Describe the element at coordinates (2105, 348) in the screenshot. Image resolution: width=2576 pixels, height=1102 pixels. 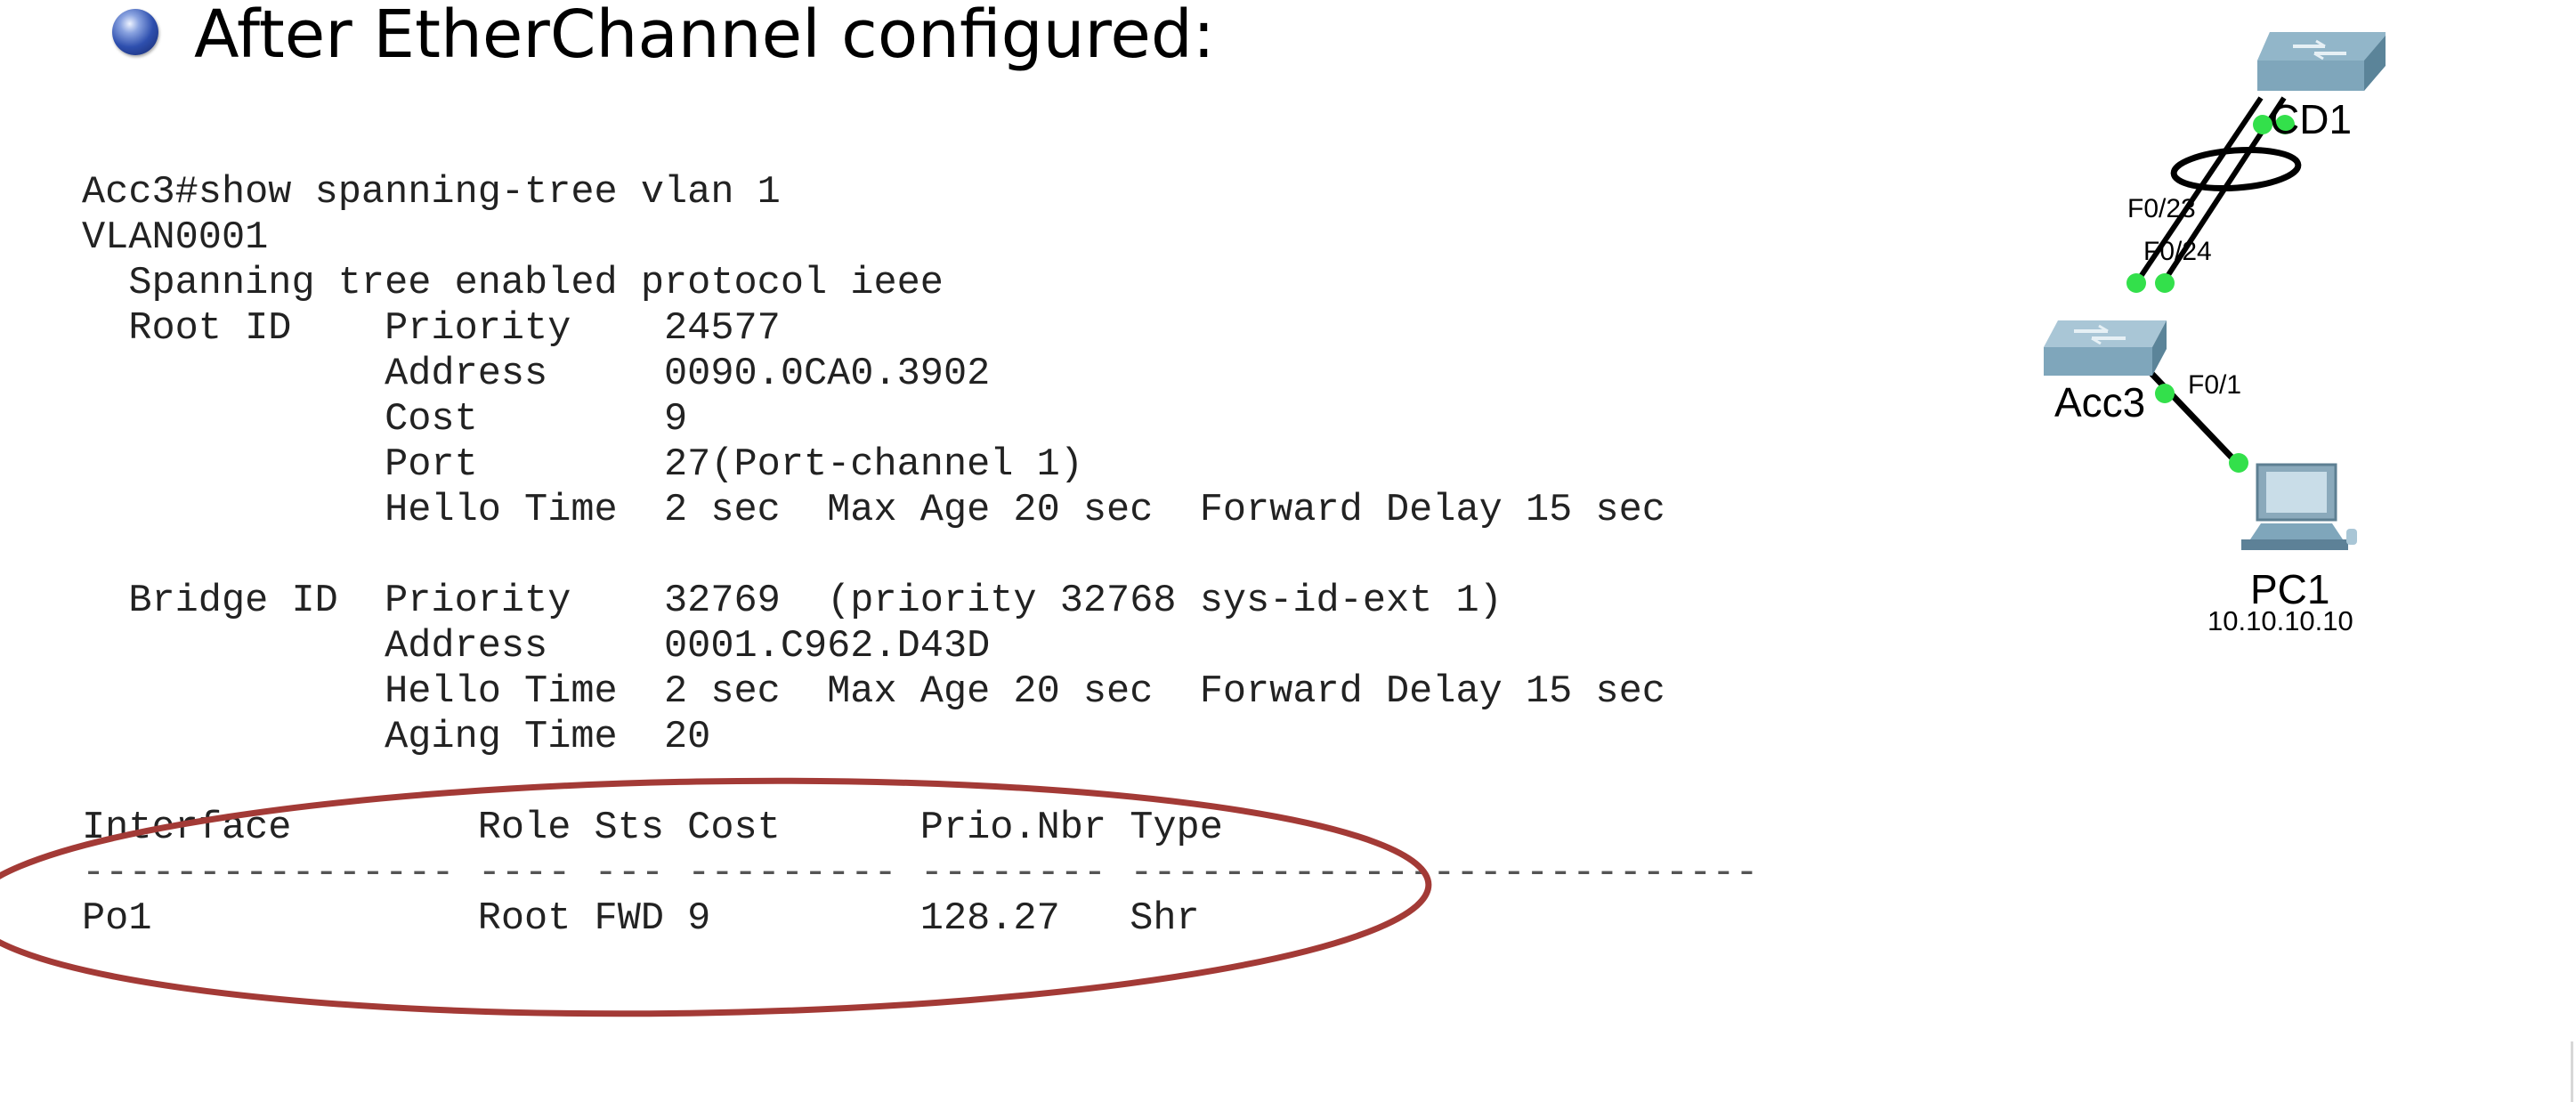
I see `switch-icon-acc3` at that location.